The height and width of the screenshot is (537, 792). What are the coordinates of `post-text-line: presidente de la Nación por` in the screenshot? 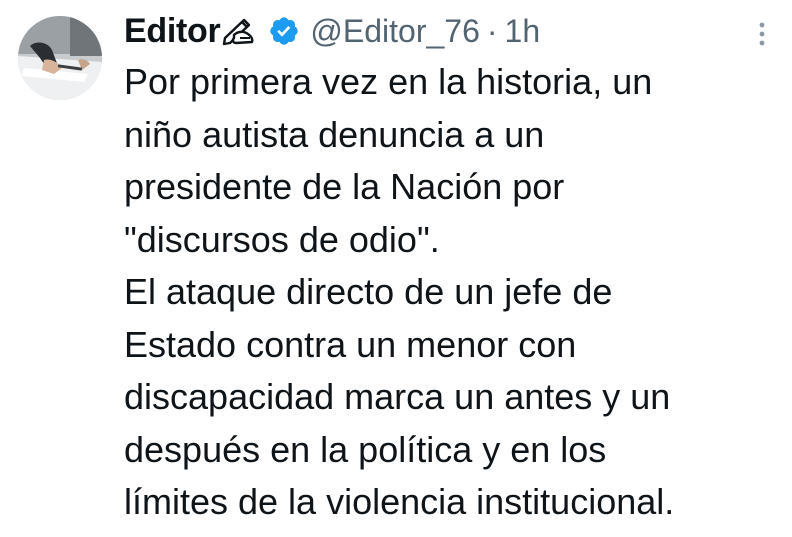 It's located at (344, 186).